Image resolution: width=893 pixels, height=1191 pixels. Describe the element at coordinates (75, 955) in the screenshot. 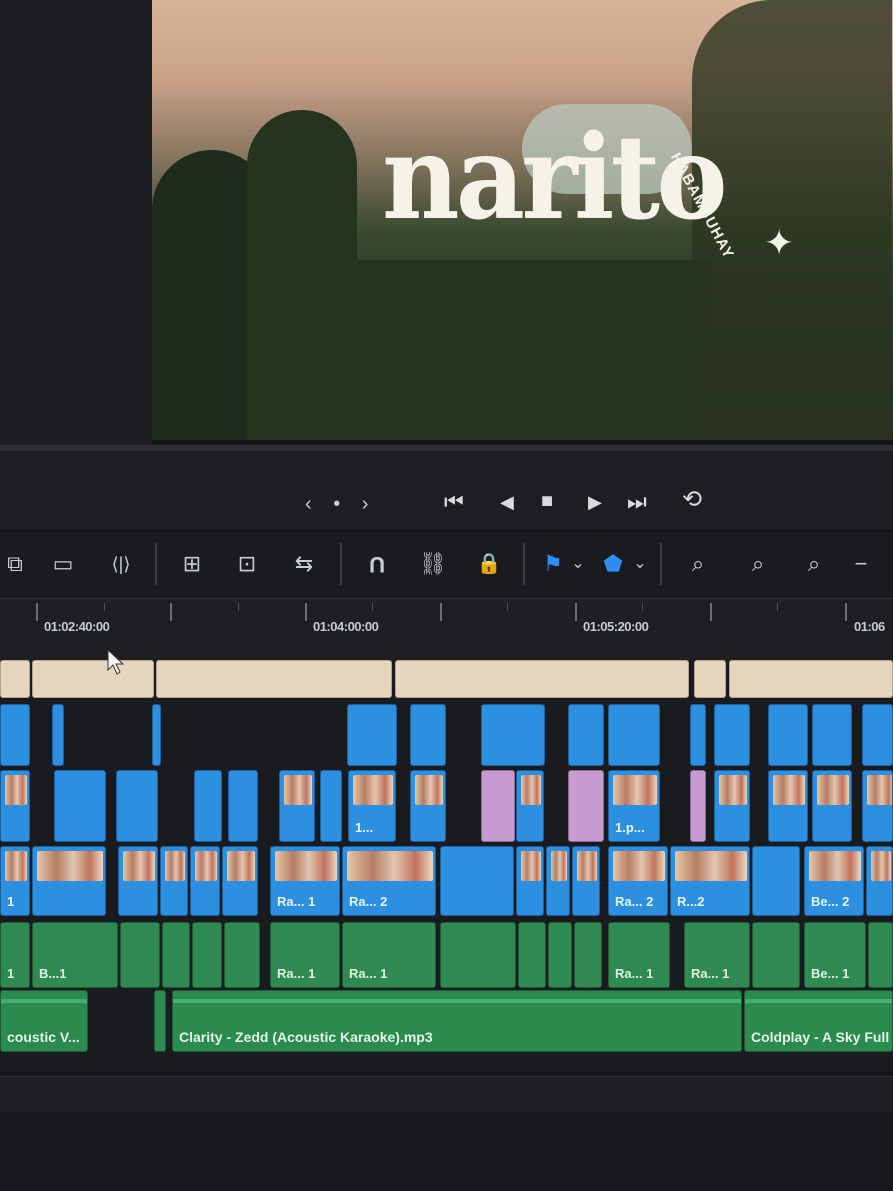

I see `audio-clip: B...1` at that location.